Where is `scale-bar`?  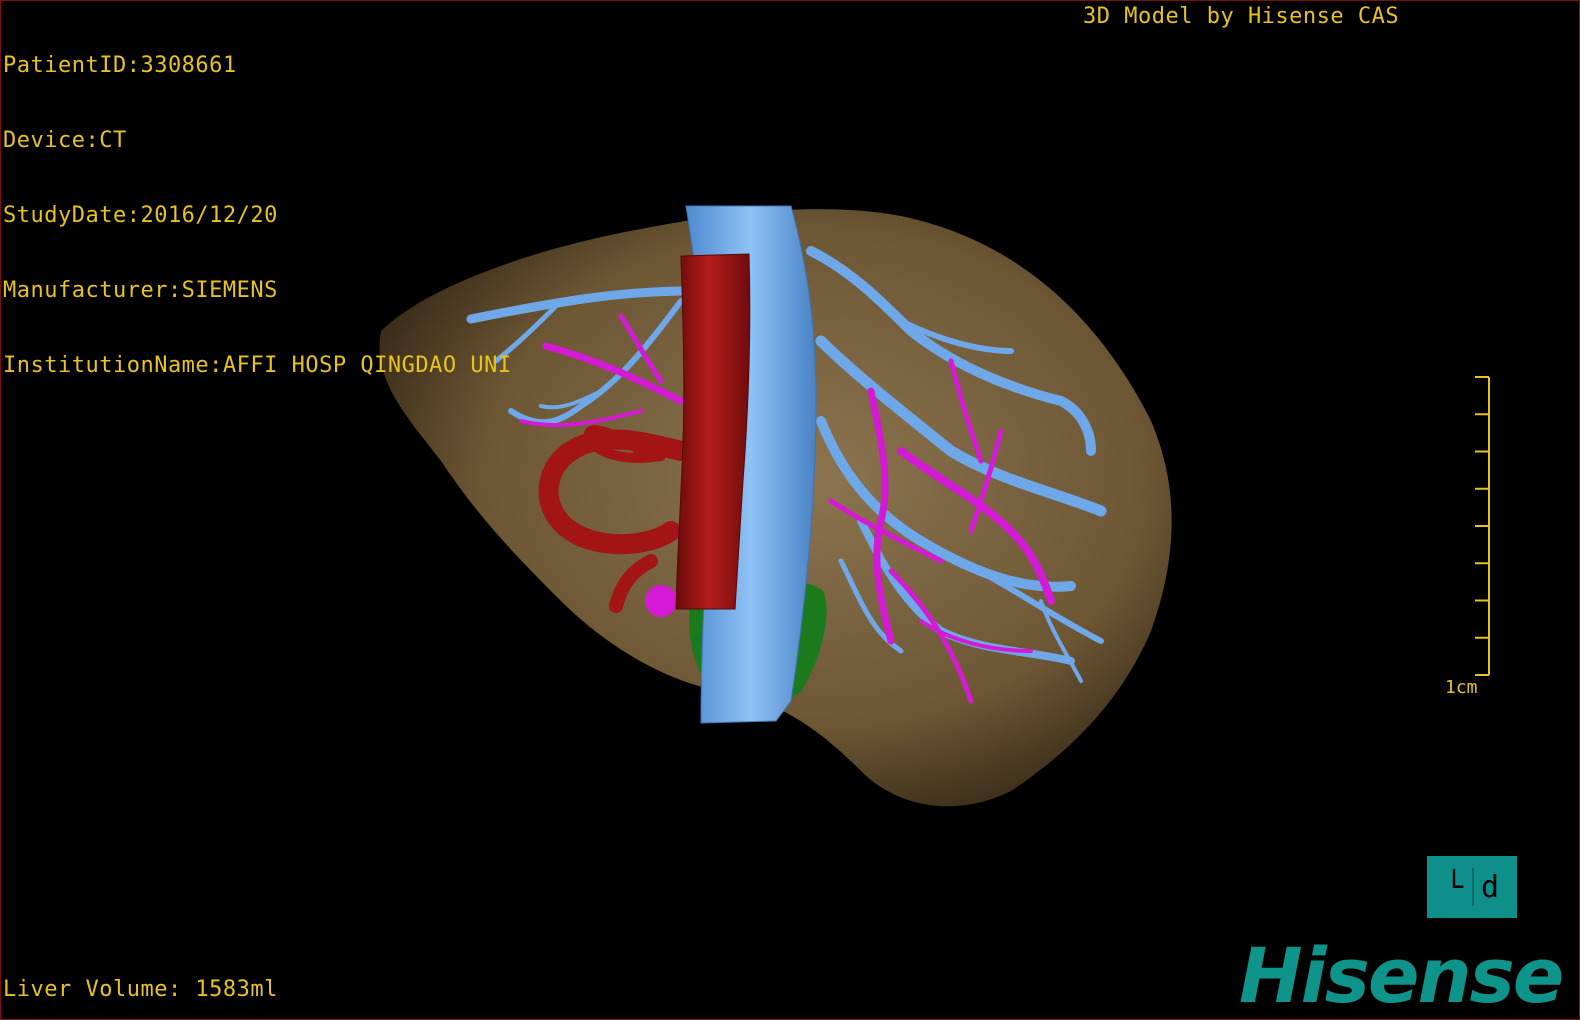
scale-bar is located at coordinates (1482, 526).